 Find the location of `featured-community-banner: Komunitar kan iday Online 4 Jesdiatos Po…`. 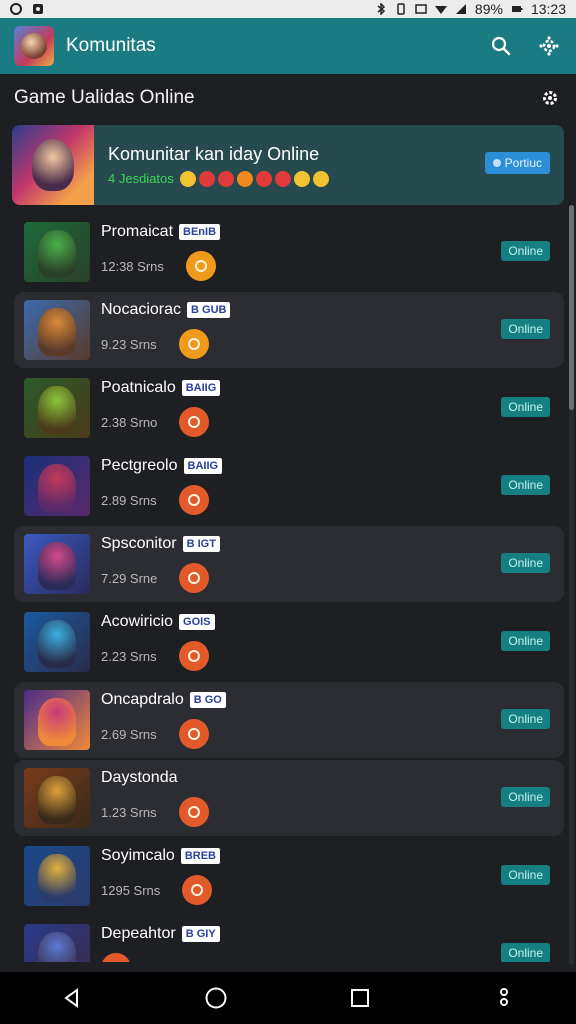

featured-community-banner: Komunitar kan iday Online 4 Jesdiatos Po… is located at coordinates (288, 165).